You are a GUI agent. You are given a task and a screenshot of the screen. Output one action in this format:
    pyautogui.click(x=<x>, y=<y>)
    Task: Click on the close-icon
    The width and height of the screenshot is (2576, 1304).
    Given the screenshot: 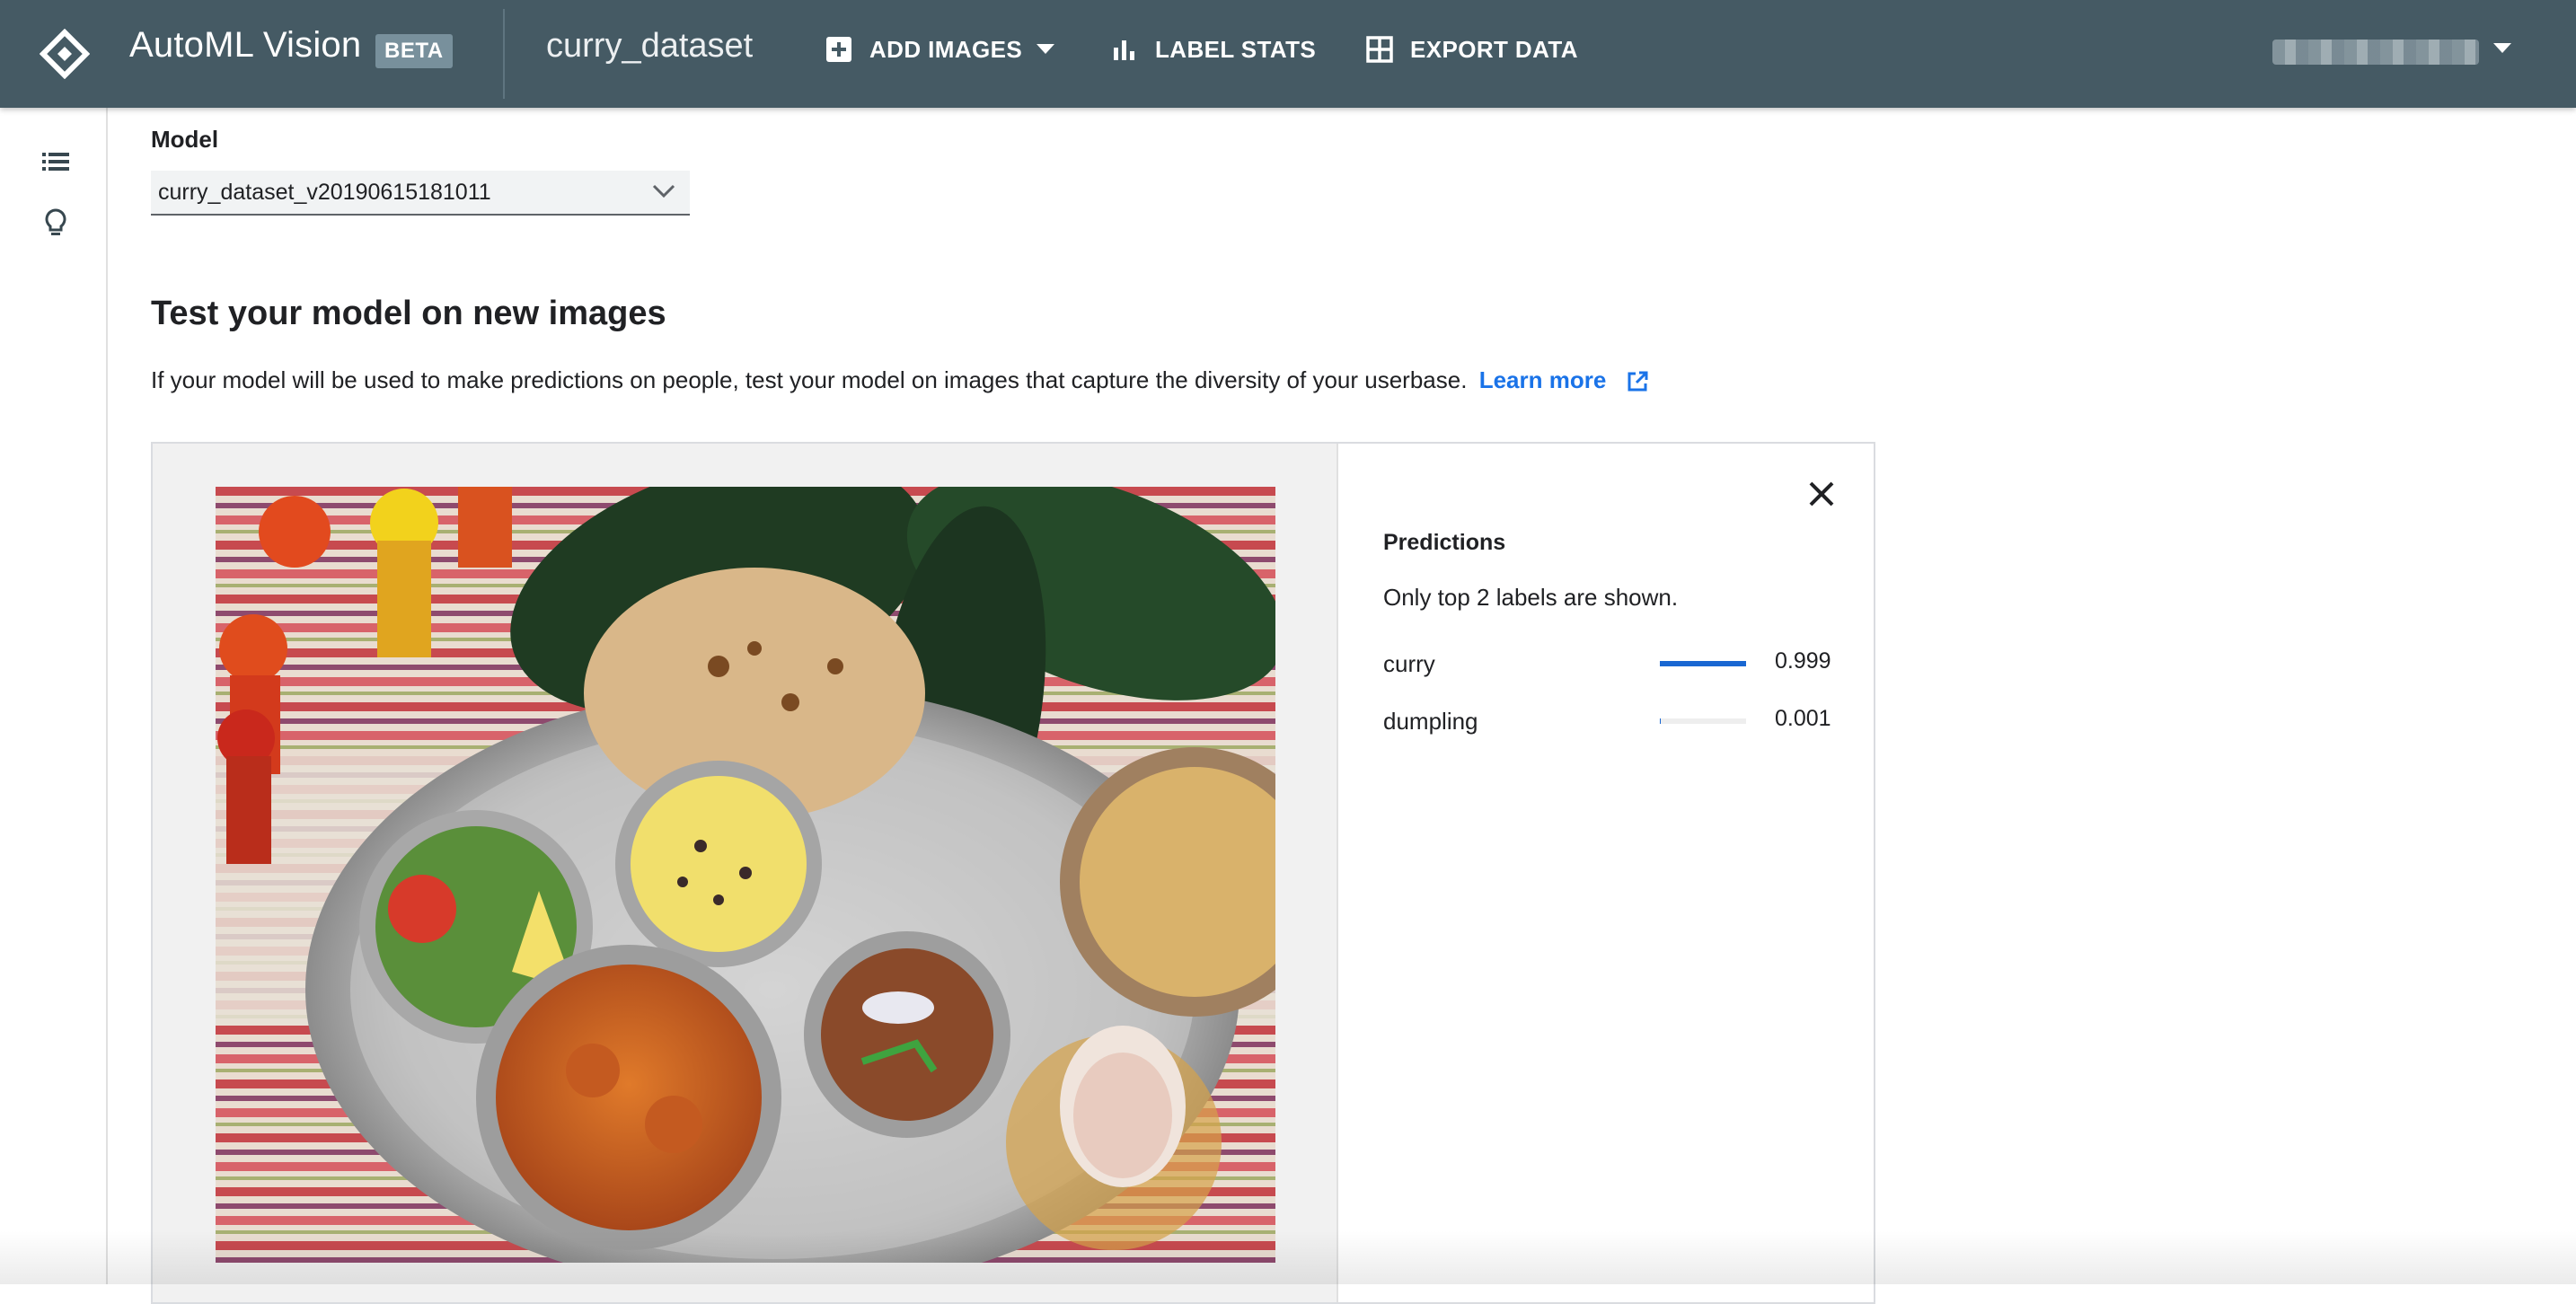 What is the action you would take?
    pyautogui.click(x=1821, y=494)
    